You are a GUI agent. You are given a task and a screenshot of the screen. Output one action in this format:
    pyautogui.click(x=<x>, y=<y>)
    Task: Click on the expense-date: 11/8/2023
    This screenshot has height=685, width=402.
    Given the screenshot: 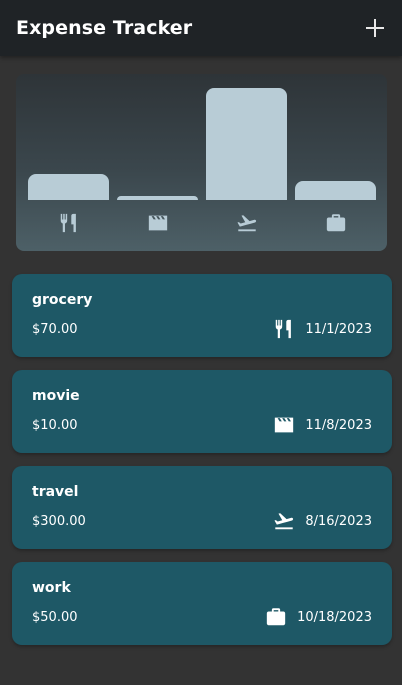 What is the action you would take?
    pyautogui.click(x=338, y=425)
    